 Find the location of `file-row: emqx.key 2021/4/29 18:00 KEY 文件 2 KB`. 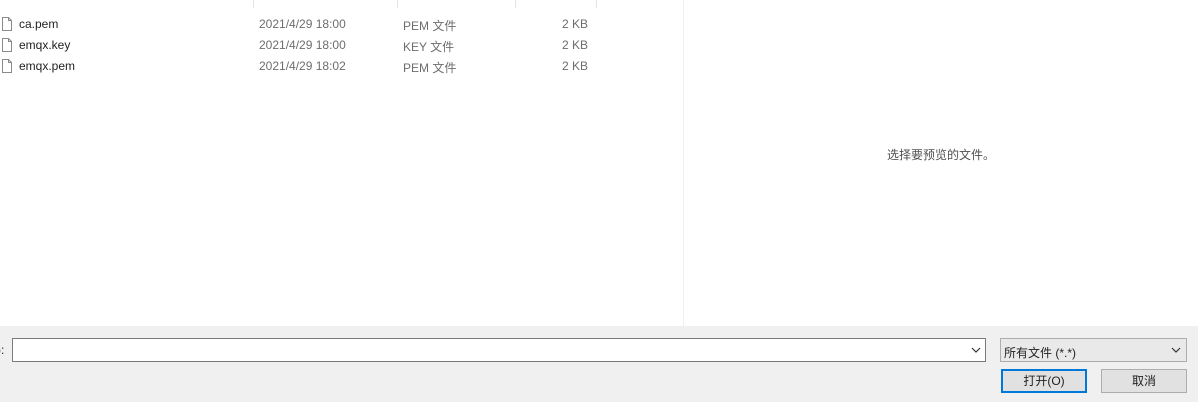

file-row: emqx.key 2021/4/29 18:00 KEY 文件 2 KB is located at coordinates (341, 45).